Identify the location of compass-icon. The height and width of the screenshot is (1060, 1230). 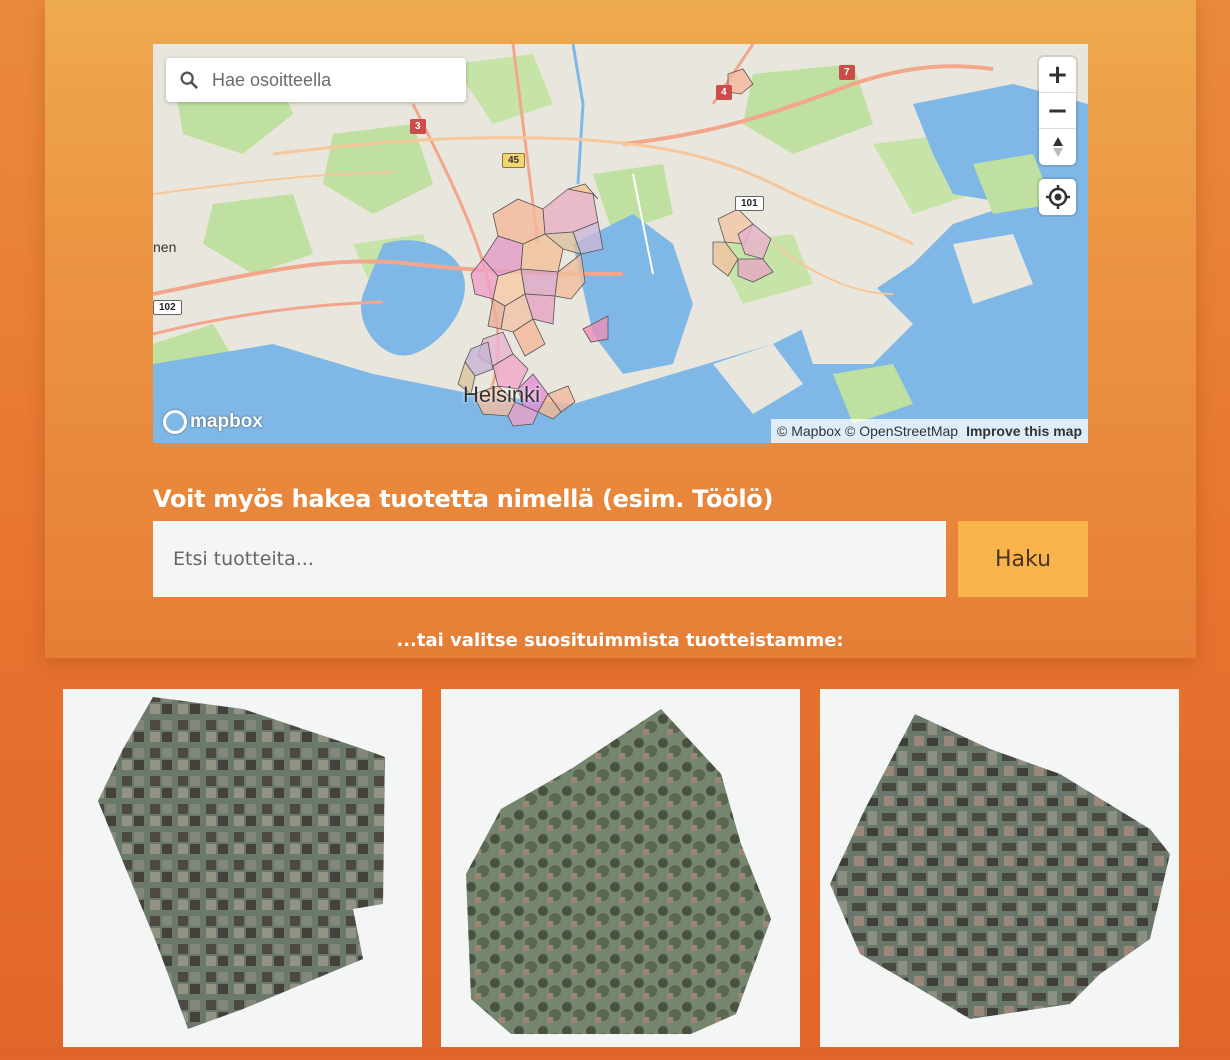
(1057, 147).